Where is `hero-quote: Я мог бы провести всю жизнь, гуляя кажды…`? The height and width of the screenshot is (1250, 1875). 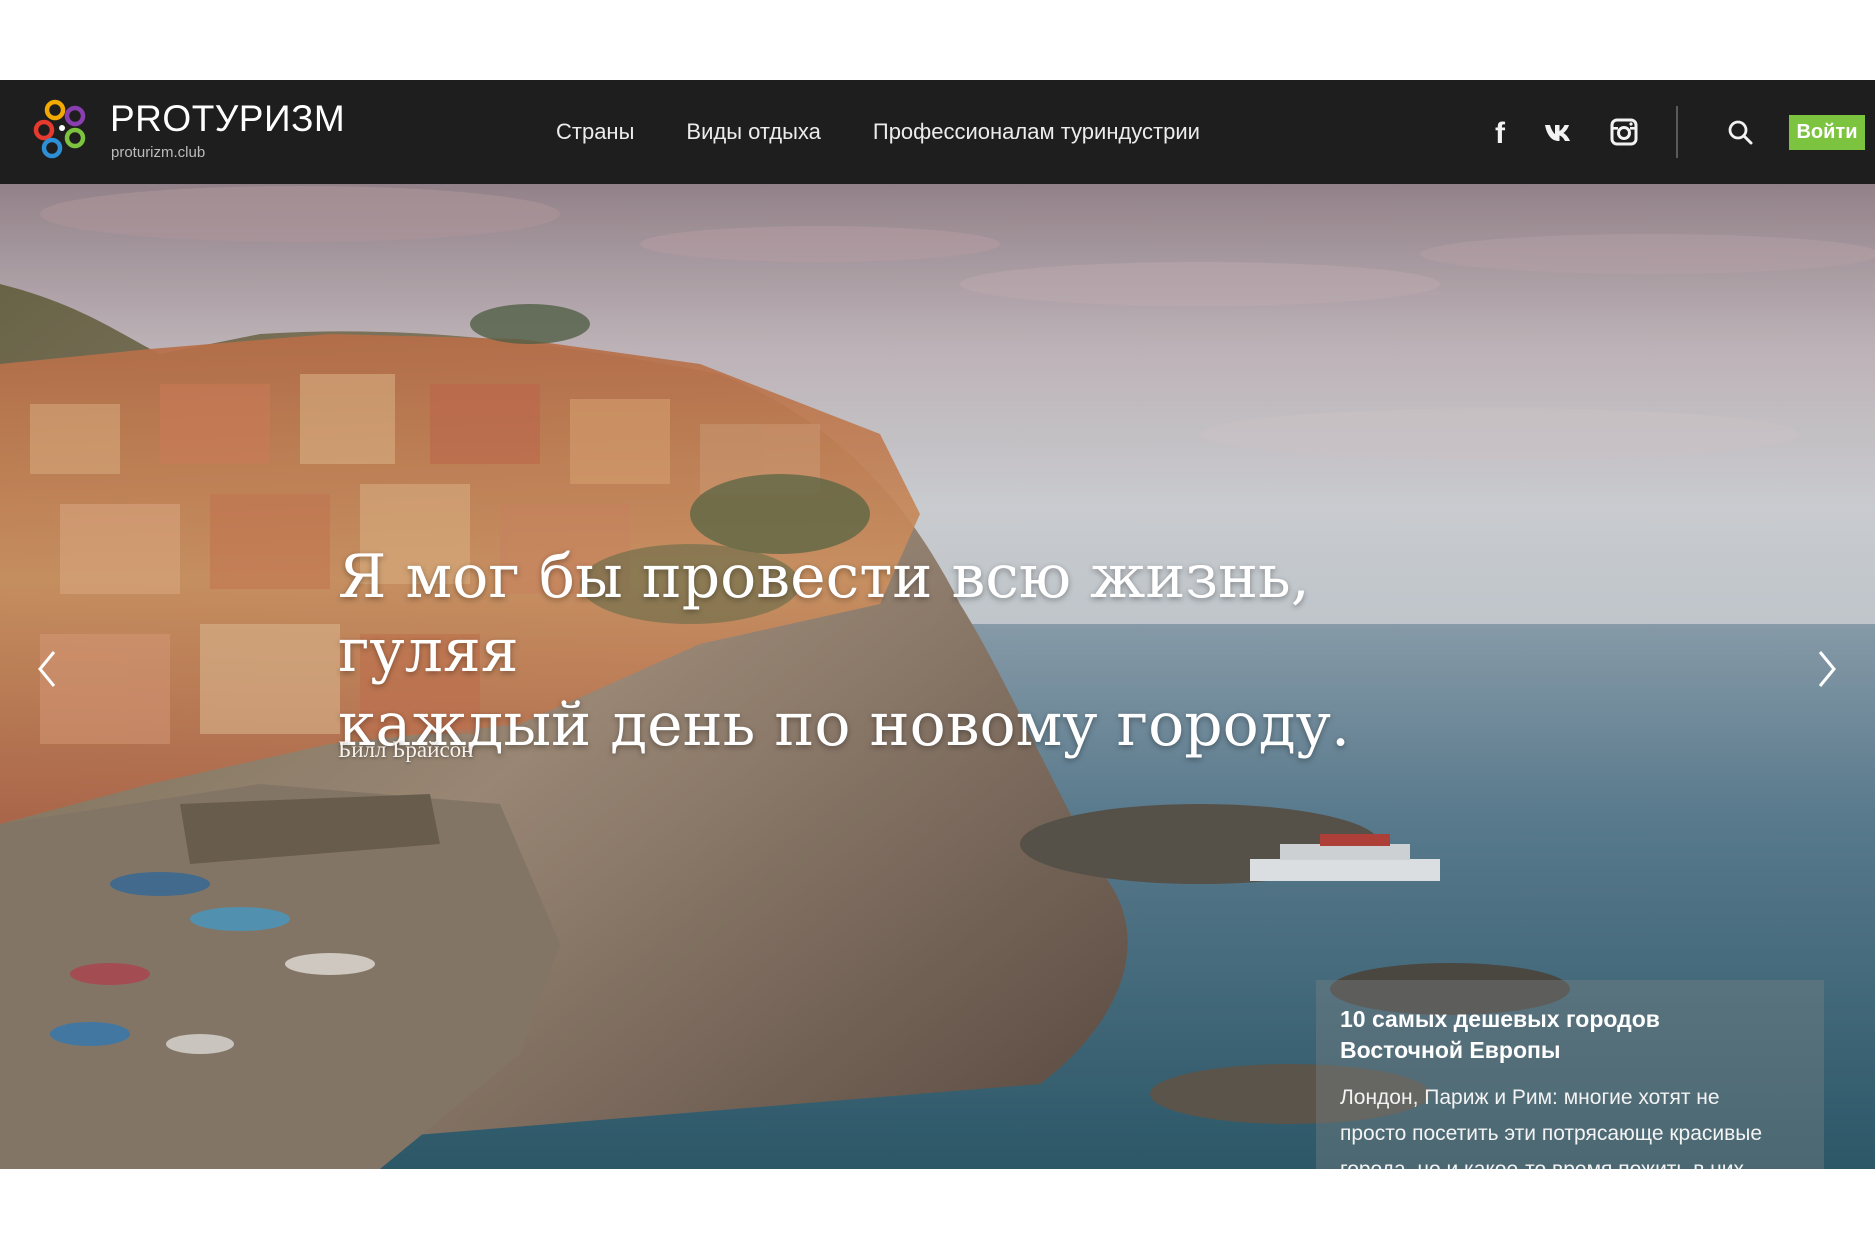 hero-quote: Я мог бы провести всю жизнь, гуляя кажды… is located at coordinates (898, 651).